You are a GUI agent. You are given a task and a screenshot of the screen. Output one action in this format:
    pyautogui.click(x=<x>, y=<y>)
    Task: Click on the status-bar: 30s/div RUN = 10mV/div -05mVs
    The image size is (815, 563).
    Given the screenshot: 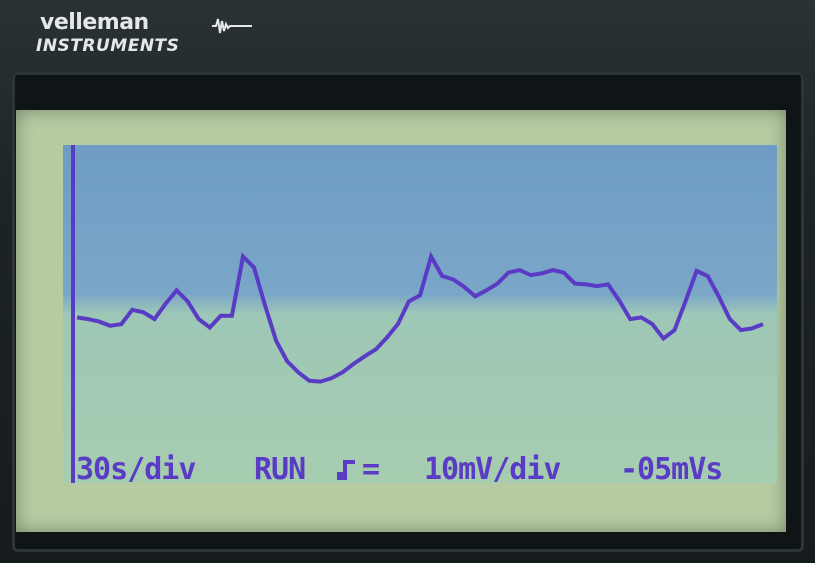 What is the action you would take?
    pyautogui.click(x=422, y=472)
    